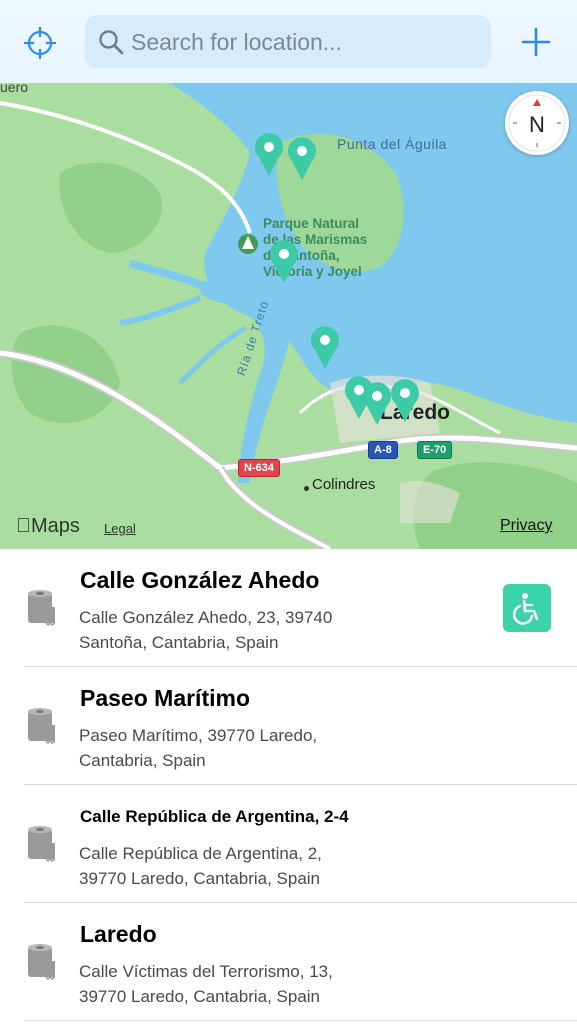  I want to click on plus-icon, so click(536, 42).